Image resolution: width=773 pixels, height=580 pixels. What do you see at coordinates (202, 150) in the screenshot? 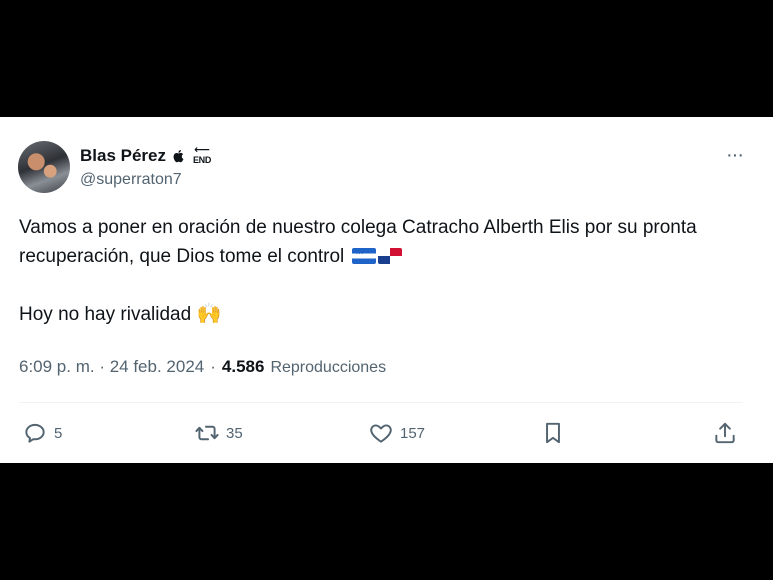
I see `arrow-left-icon: ⟵` at bounding box center [202, 150].